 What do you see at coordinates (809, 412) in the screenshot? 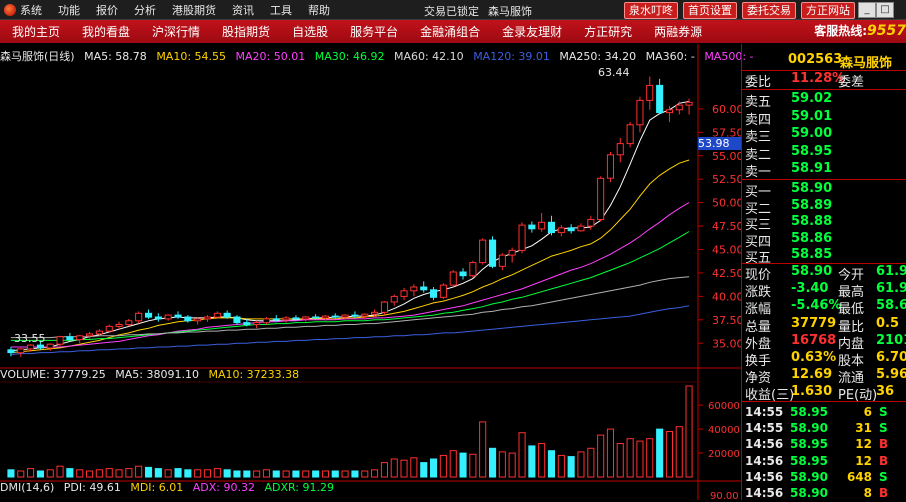
I see `tick-price: 58.95` at bounding box center [809, 412].